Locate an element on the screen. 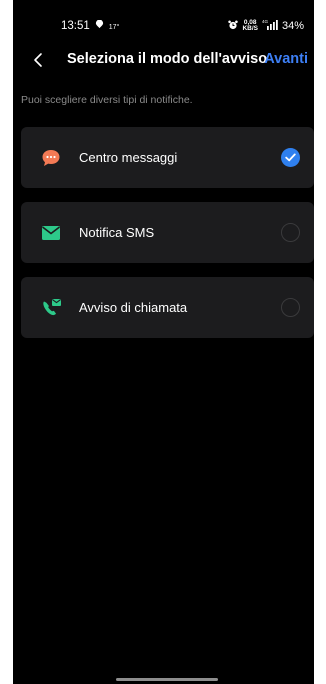 The height and width of the screenshot is (684, 326). header: Seleziona il modo dell'avviso Avanti is located at coordinates (163, 61).